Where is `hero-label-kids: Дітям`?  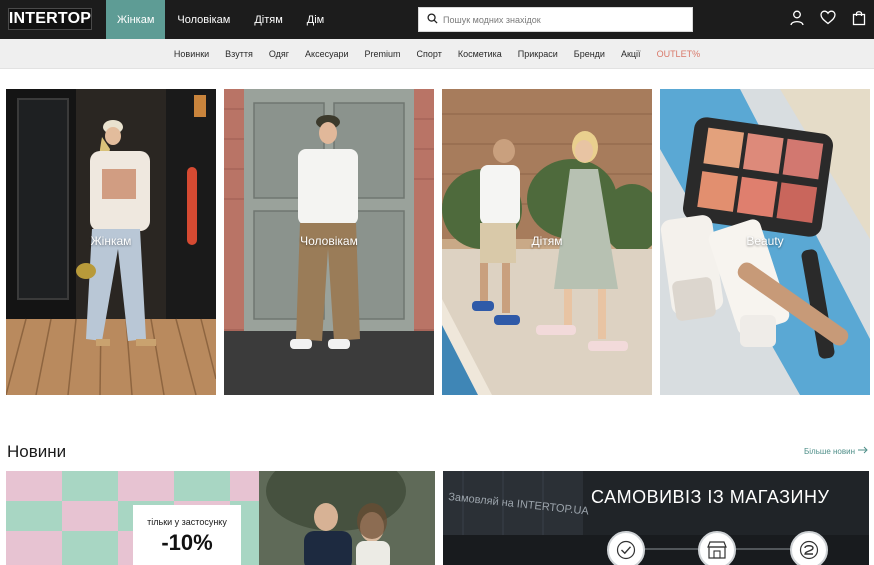
hero-label-kids: Дітям is located at coordinates (547, 241).